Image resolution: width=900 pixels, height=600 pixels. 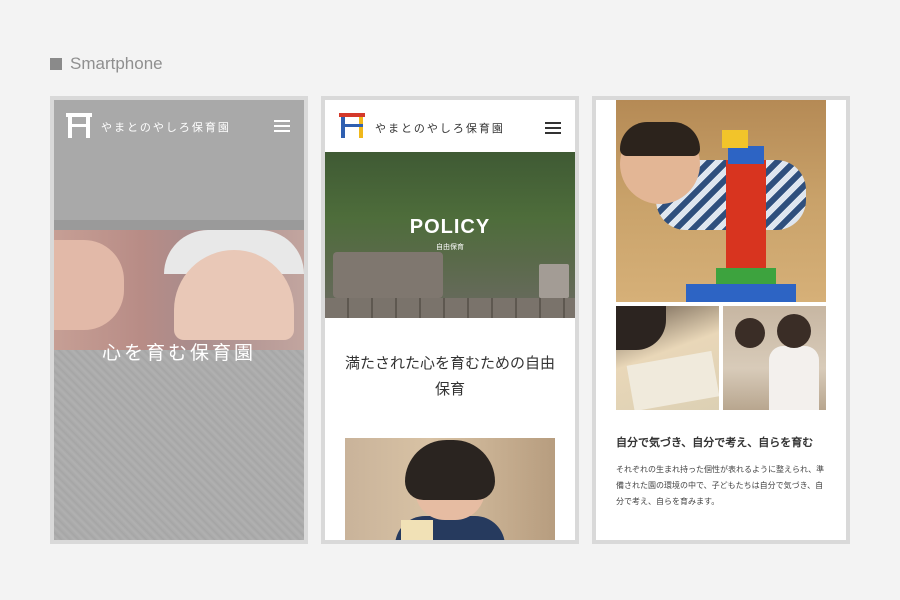 I want to click on section-label-text: Smartphone, so click(x=116, y=63).